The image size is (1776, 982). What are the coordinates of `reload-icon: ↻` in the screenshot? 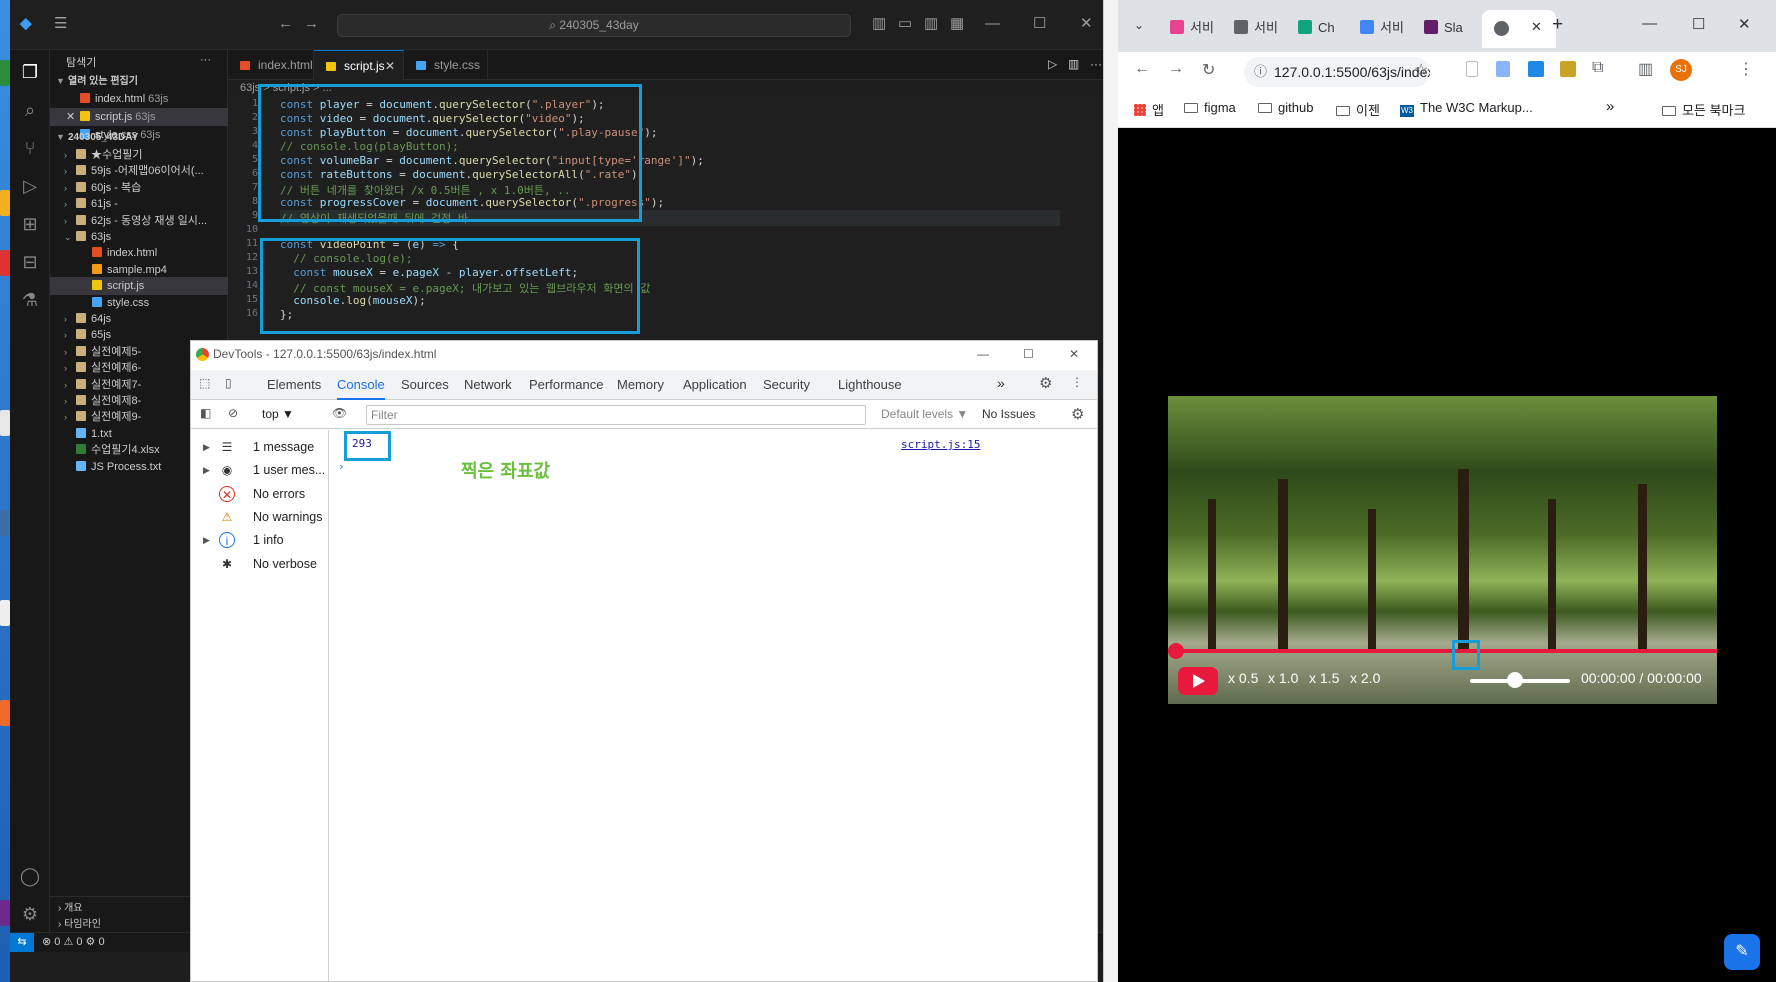 It's located at (1208, 70).